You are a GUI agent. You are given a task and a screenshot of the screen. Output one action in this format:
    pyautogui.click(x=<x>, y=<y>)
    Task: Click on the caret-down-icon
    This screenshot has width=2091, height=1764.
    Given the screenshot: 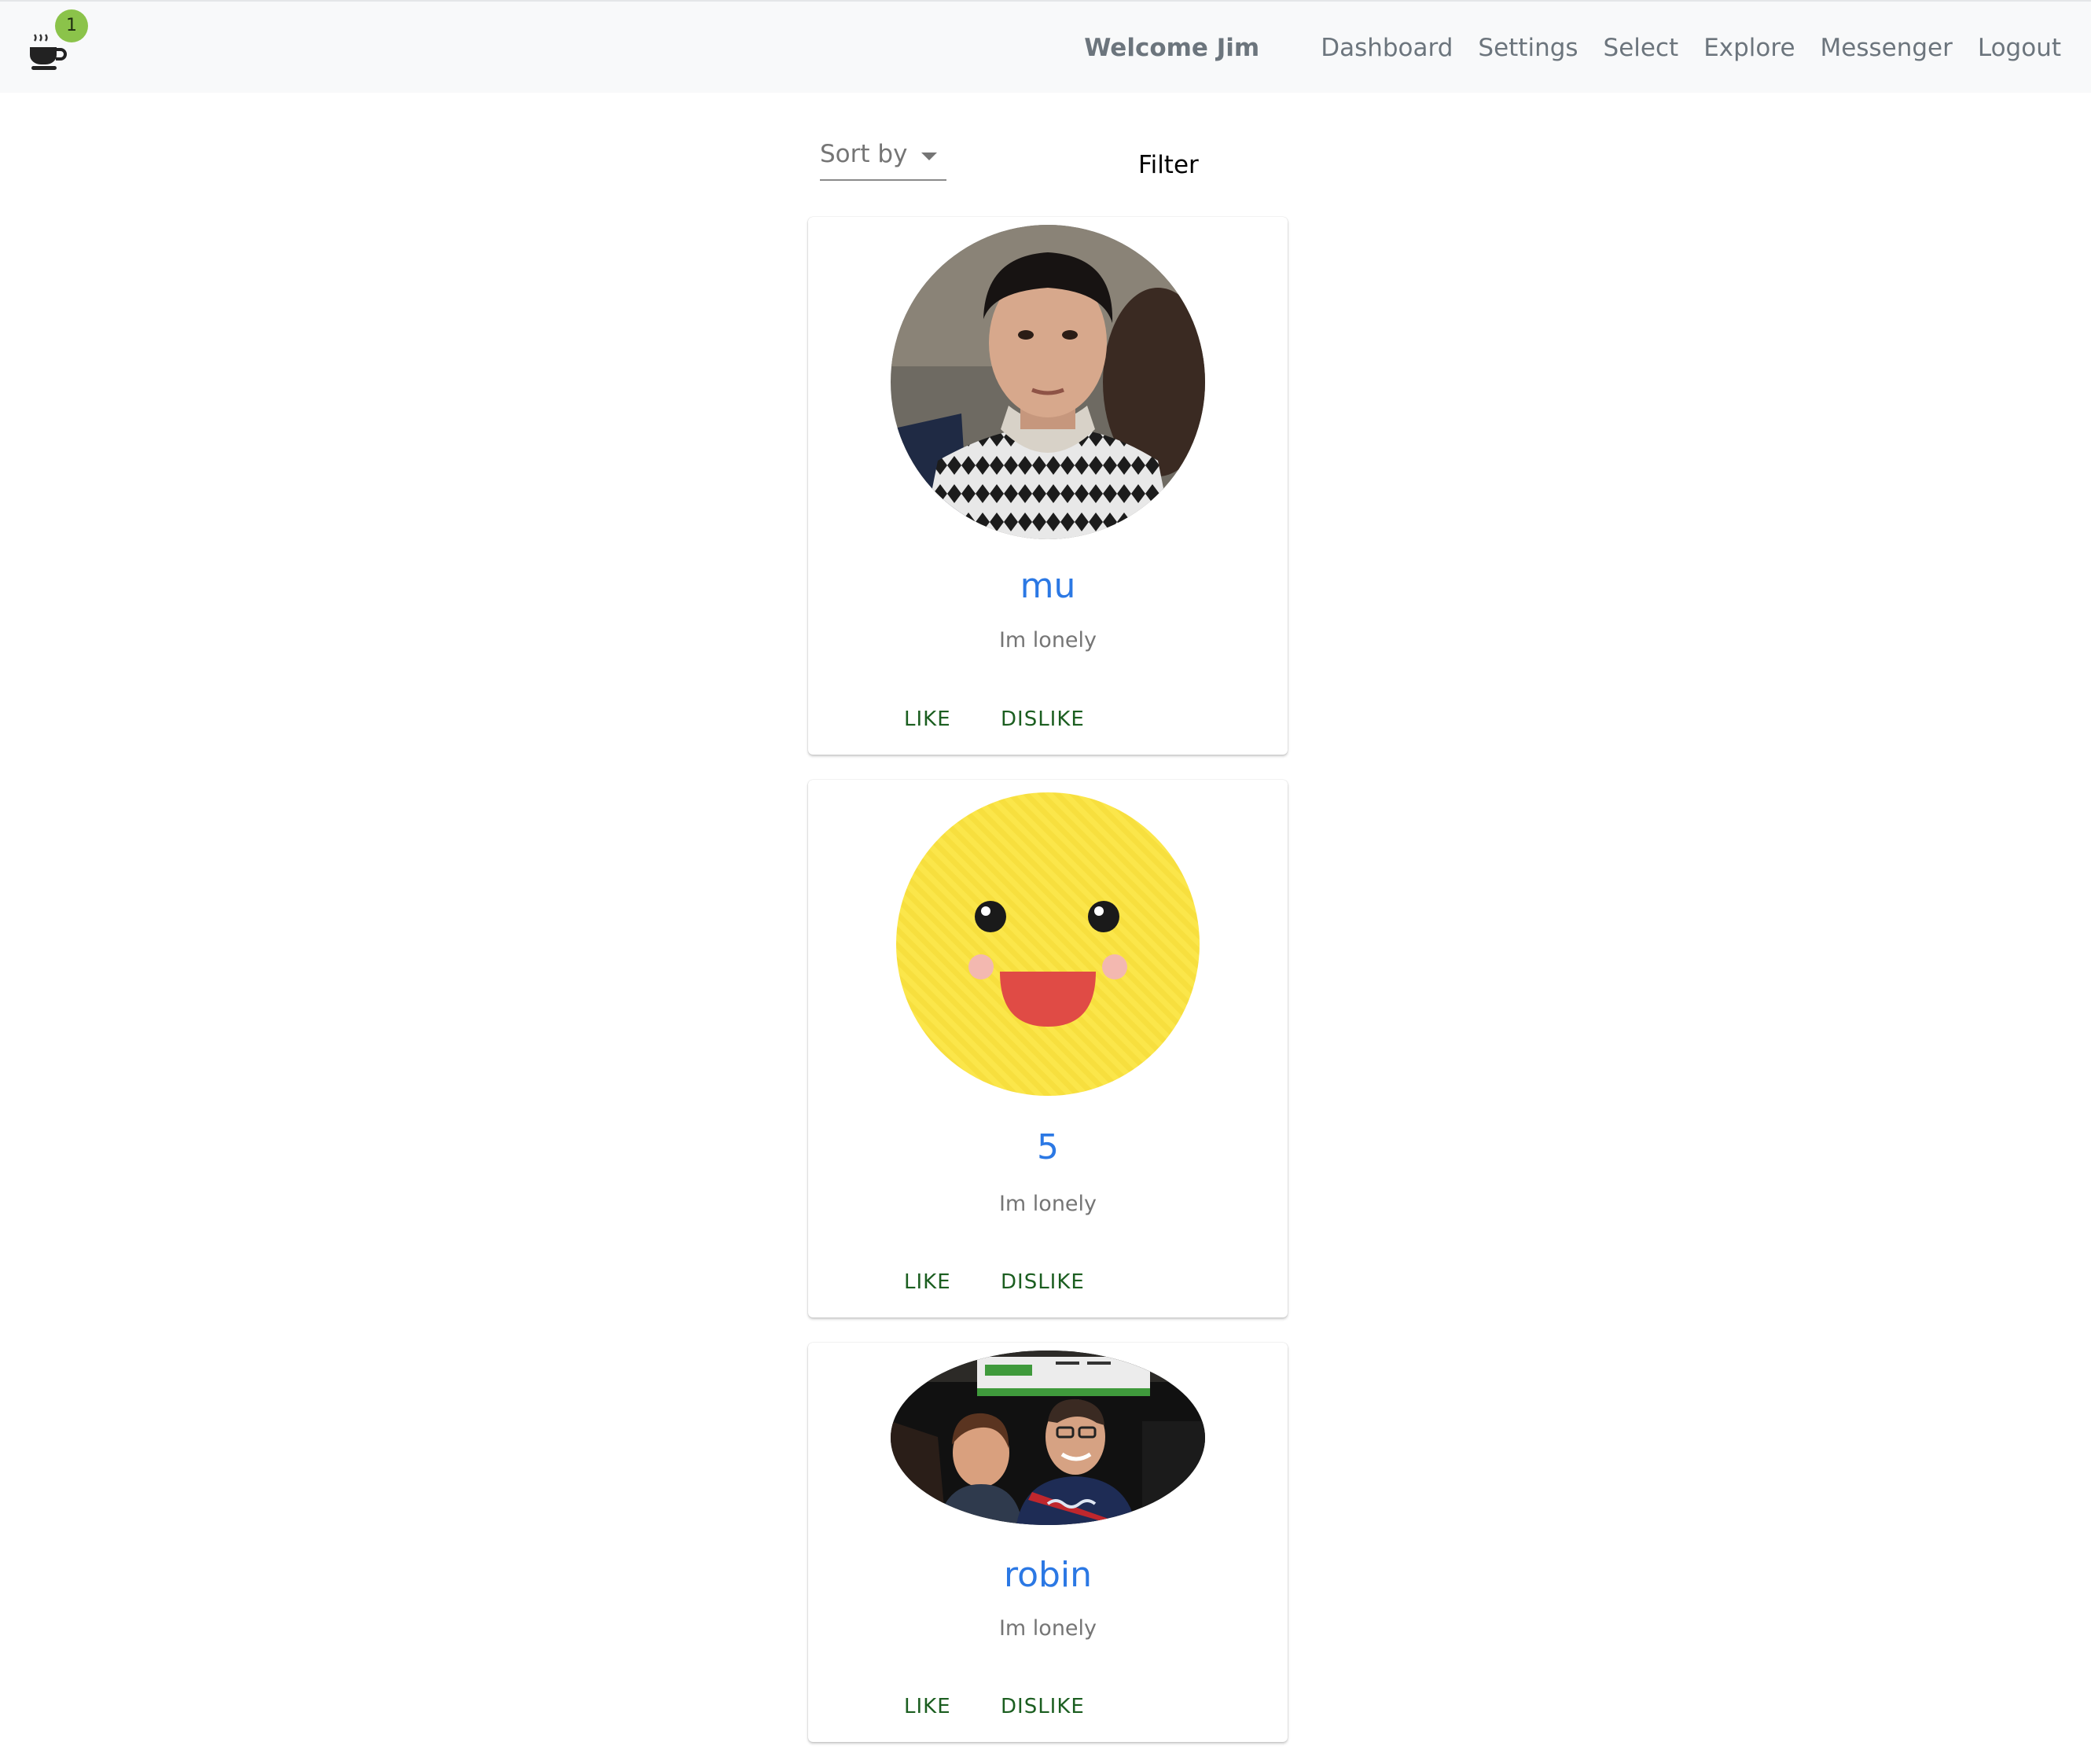 What is the action you would take?
    pyautogui.click(x=929, y=156)
    